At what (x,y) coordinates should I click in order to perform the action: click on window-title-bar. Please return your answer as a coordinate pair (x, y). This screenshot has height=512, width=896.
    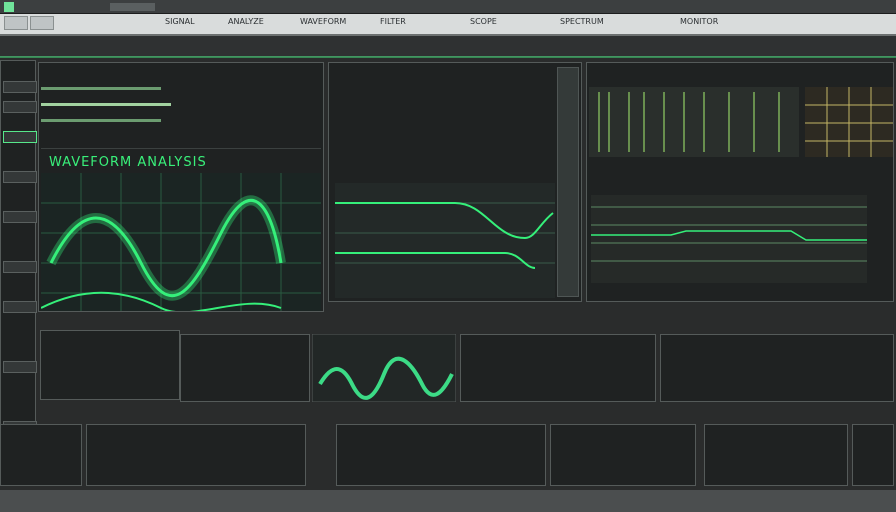
    Looking at the image, I should click on (448, 7).